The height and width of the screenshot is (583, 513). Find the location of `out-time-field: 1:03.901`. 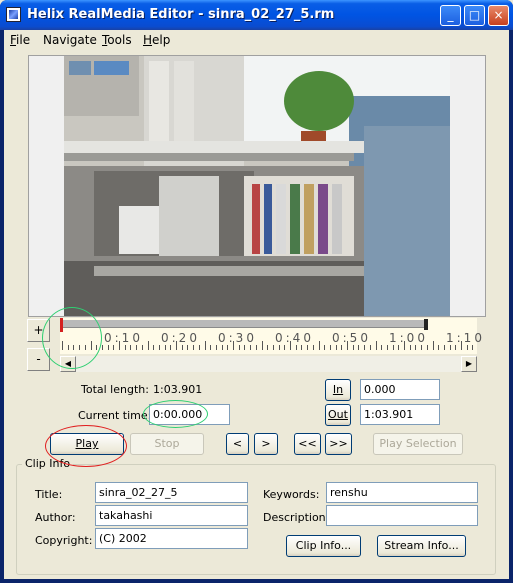

out-time-field: 1:03.901 is located at coordinates (400, 414).